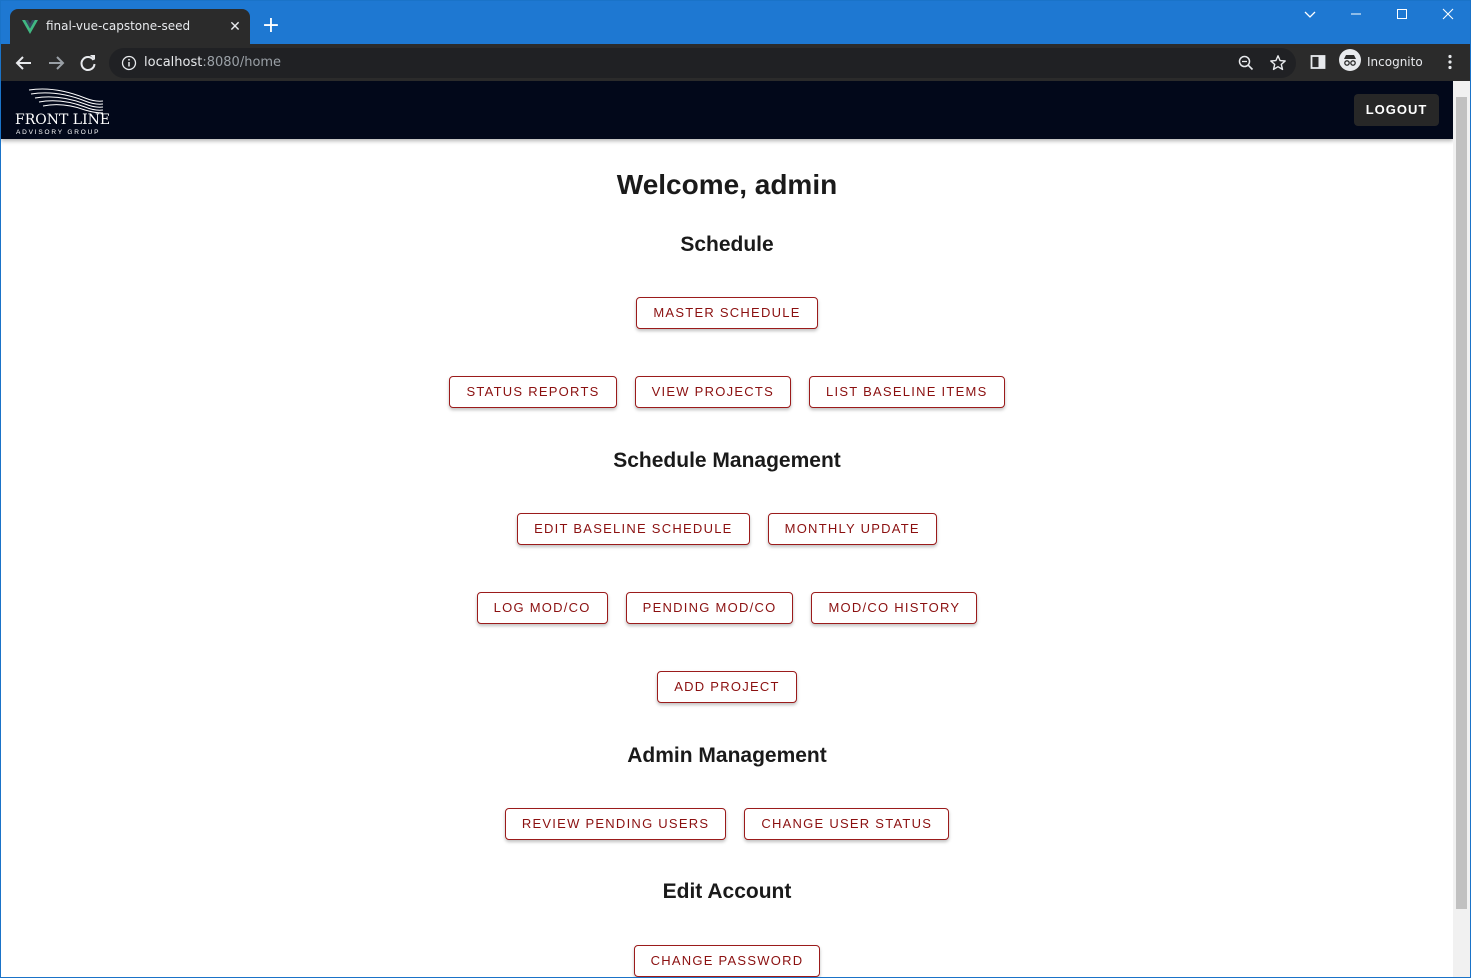  I want to click on add-project-button: ADD PROJECT, so click(727, 687).